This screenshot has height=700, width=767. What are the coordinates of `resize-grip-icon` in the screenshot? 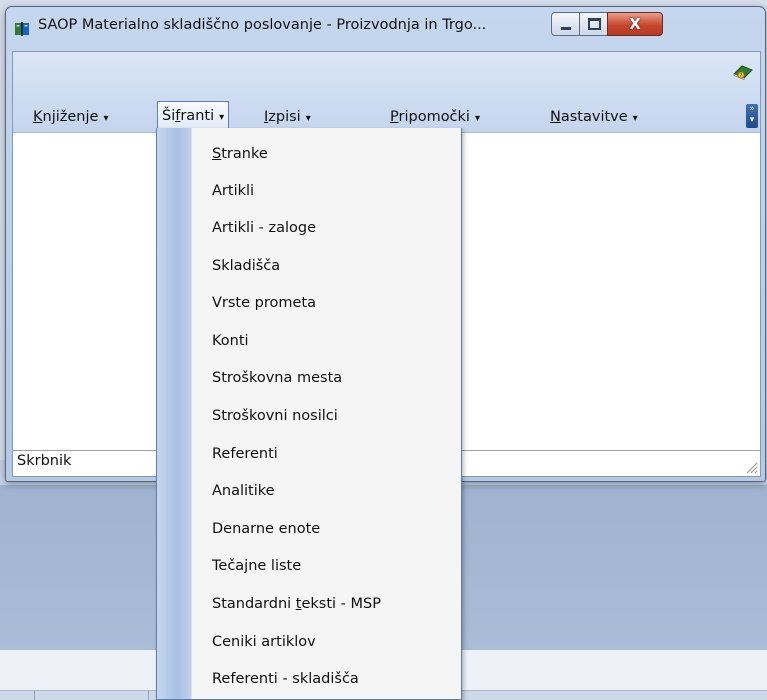 It's located at (751, 467).